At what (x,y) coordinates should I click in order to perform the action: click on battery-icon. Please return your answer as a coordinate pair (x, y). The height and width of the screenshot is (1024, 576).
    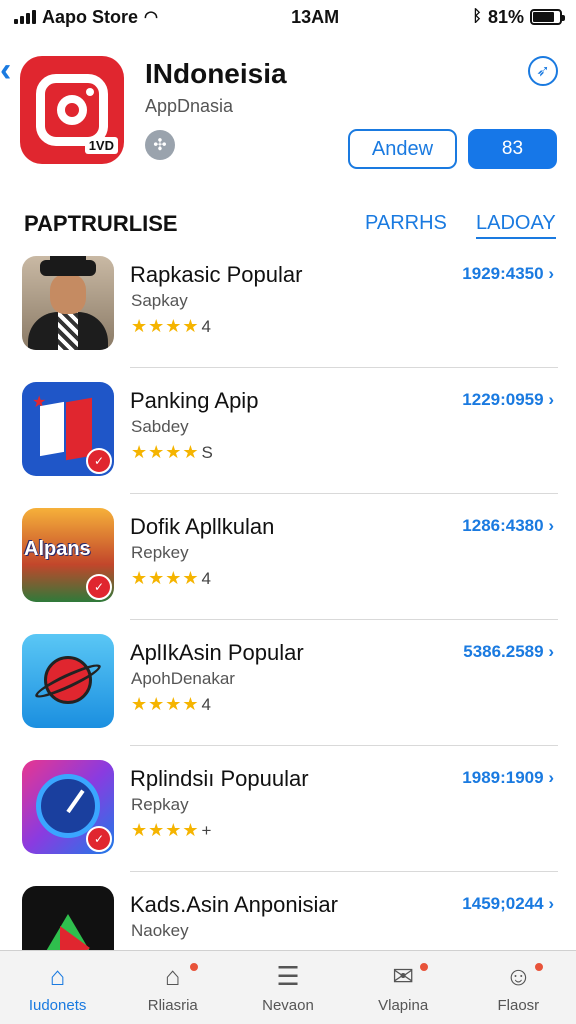
    Looking at the image, I should click on (547, 17).